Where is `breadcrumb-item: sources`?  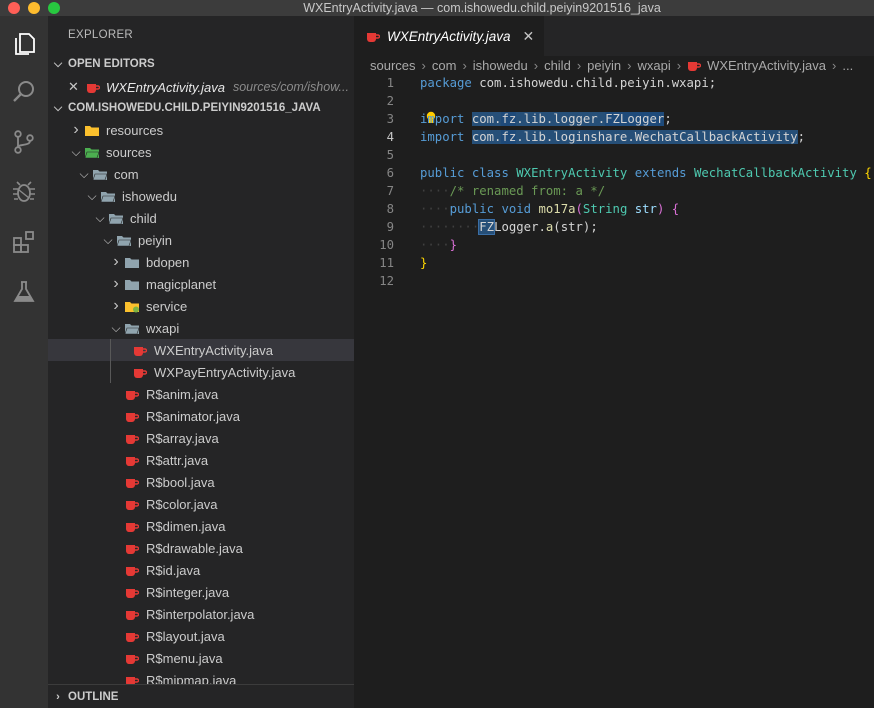 breadcrumb-item: sources is located at coordinates (393, 65).